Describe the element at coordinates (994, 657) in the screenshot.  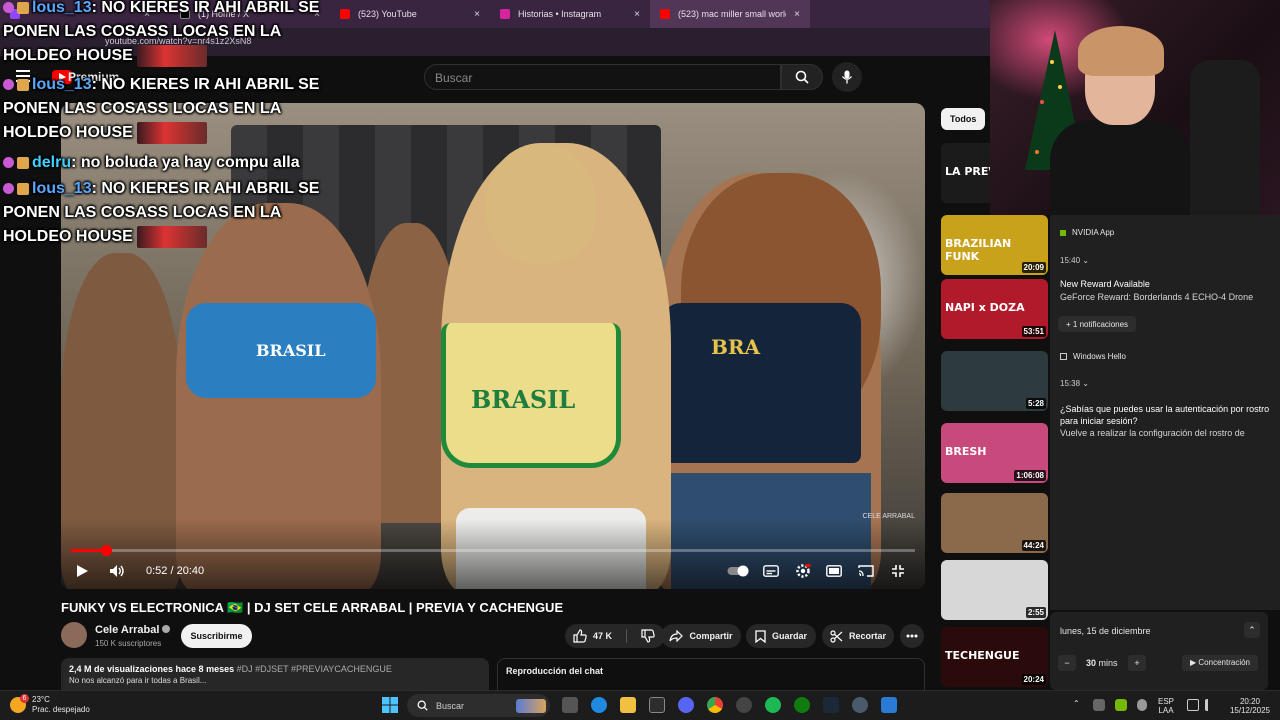
I see `sidebar-video-thumbnail: TECHENGUE 20:24` at that location.